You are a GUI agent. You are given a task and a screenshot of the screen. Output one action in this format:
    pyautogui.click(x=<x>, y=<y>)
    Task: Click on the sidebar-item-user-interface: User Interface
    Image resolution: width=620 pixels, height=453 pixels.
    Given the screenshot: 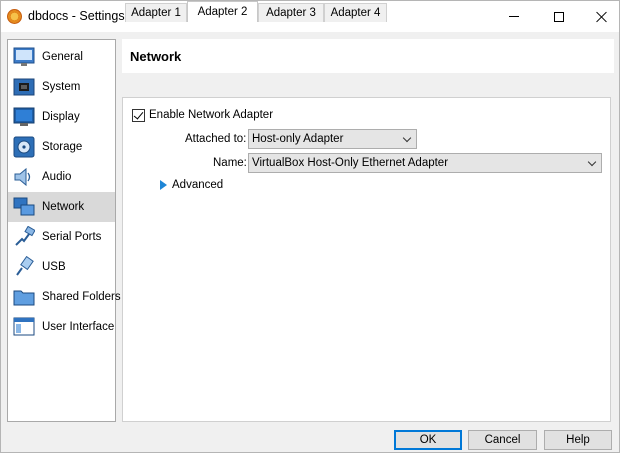 What is the action you would take?
    pyautogui.click(x=61, y=327)
    